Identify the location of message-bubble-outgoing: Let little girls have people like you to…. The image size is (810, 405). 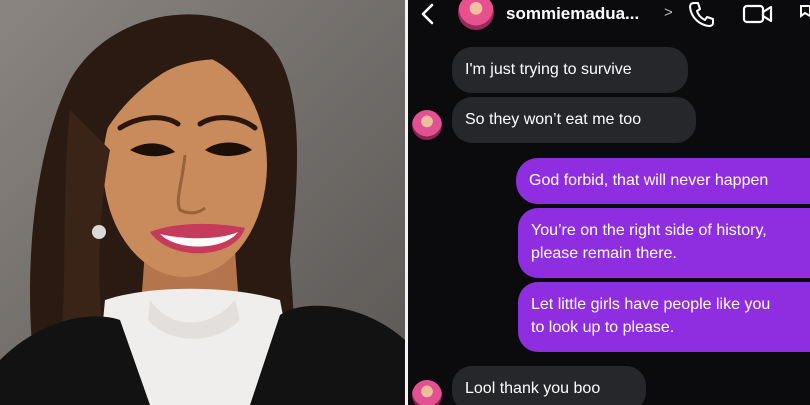
(664, 317).